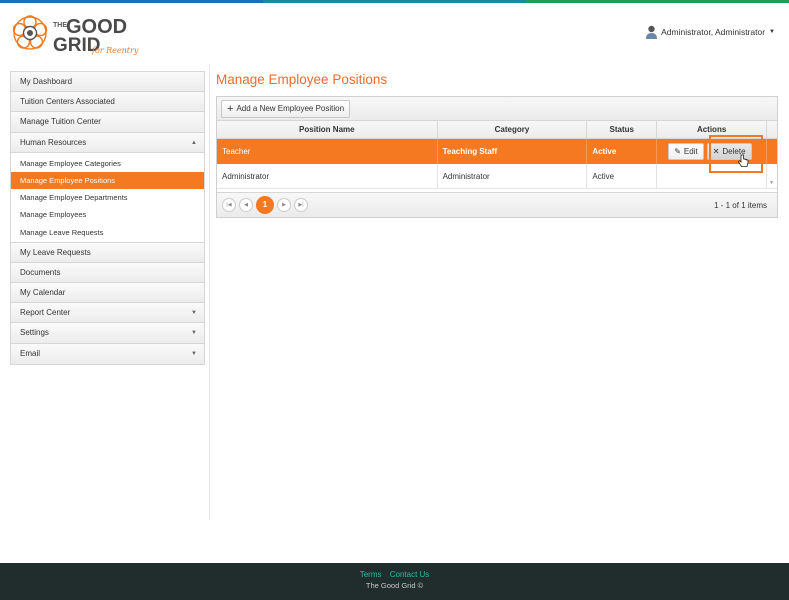  What do you see at coordinates (107, 215) in the screenshot?
I see `sidebar-subitem-employees: Manage Employees` at bounding box center [107, 215].